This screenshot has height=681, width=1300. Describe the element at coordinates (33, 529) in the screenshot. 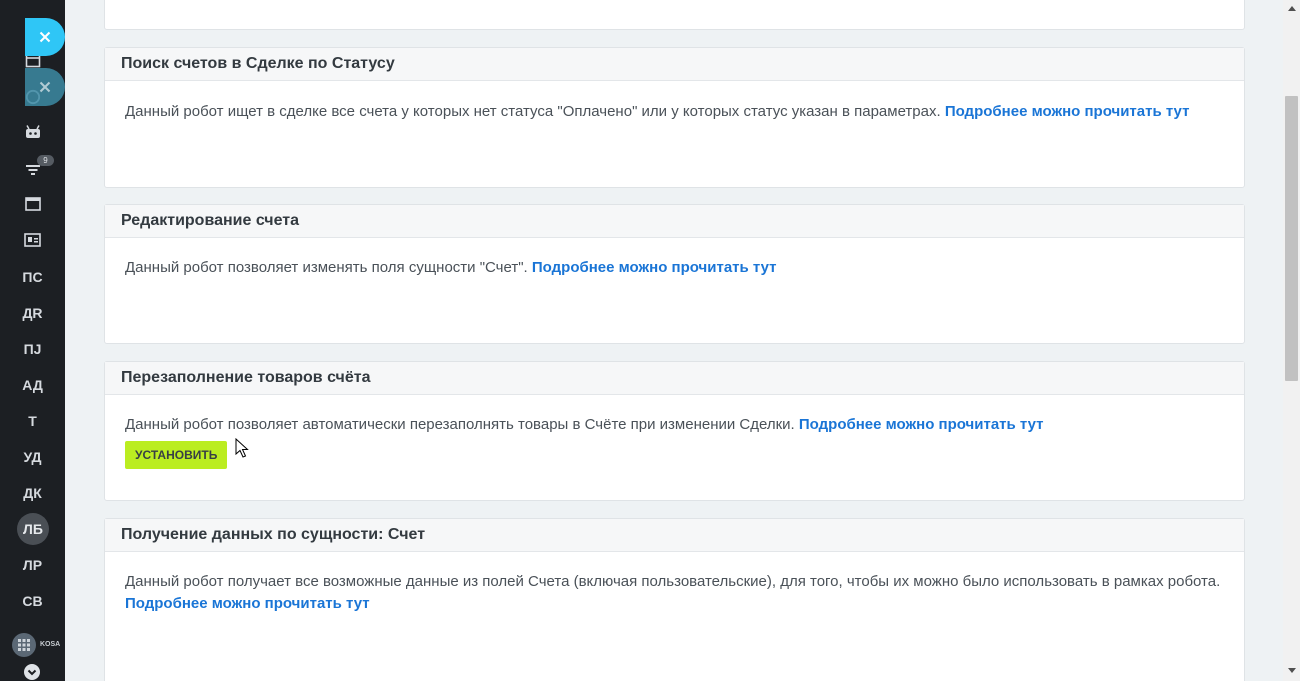

I see `sidebar-item-active: ЛБ` at that location.